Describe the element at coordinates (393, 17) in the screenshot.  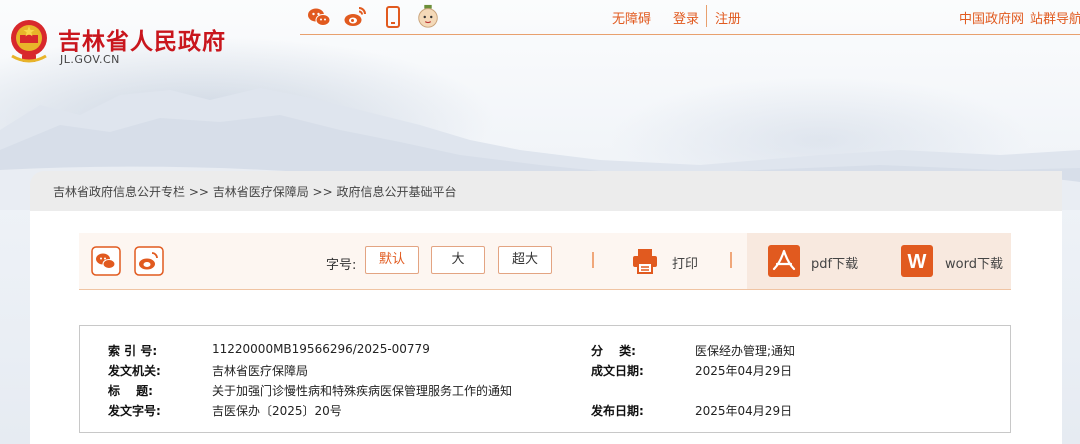
I see `mobile-icon` at that location.